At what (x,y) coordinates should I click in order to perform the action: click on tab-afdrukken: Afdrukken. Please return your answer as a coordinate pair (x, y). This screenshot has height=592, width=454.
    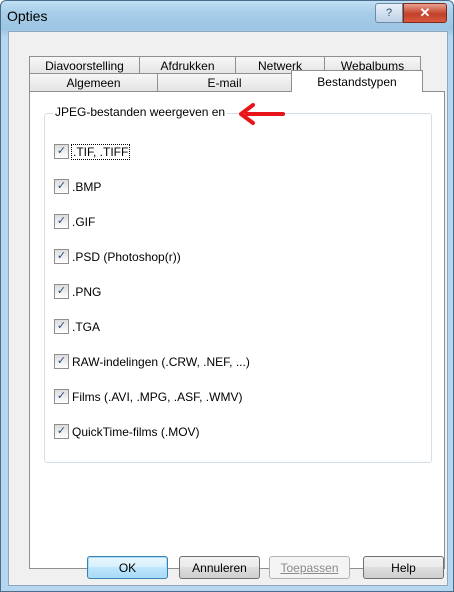
    Looking at the image, I should click on (187, 65).